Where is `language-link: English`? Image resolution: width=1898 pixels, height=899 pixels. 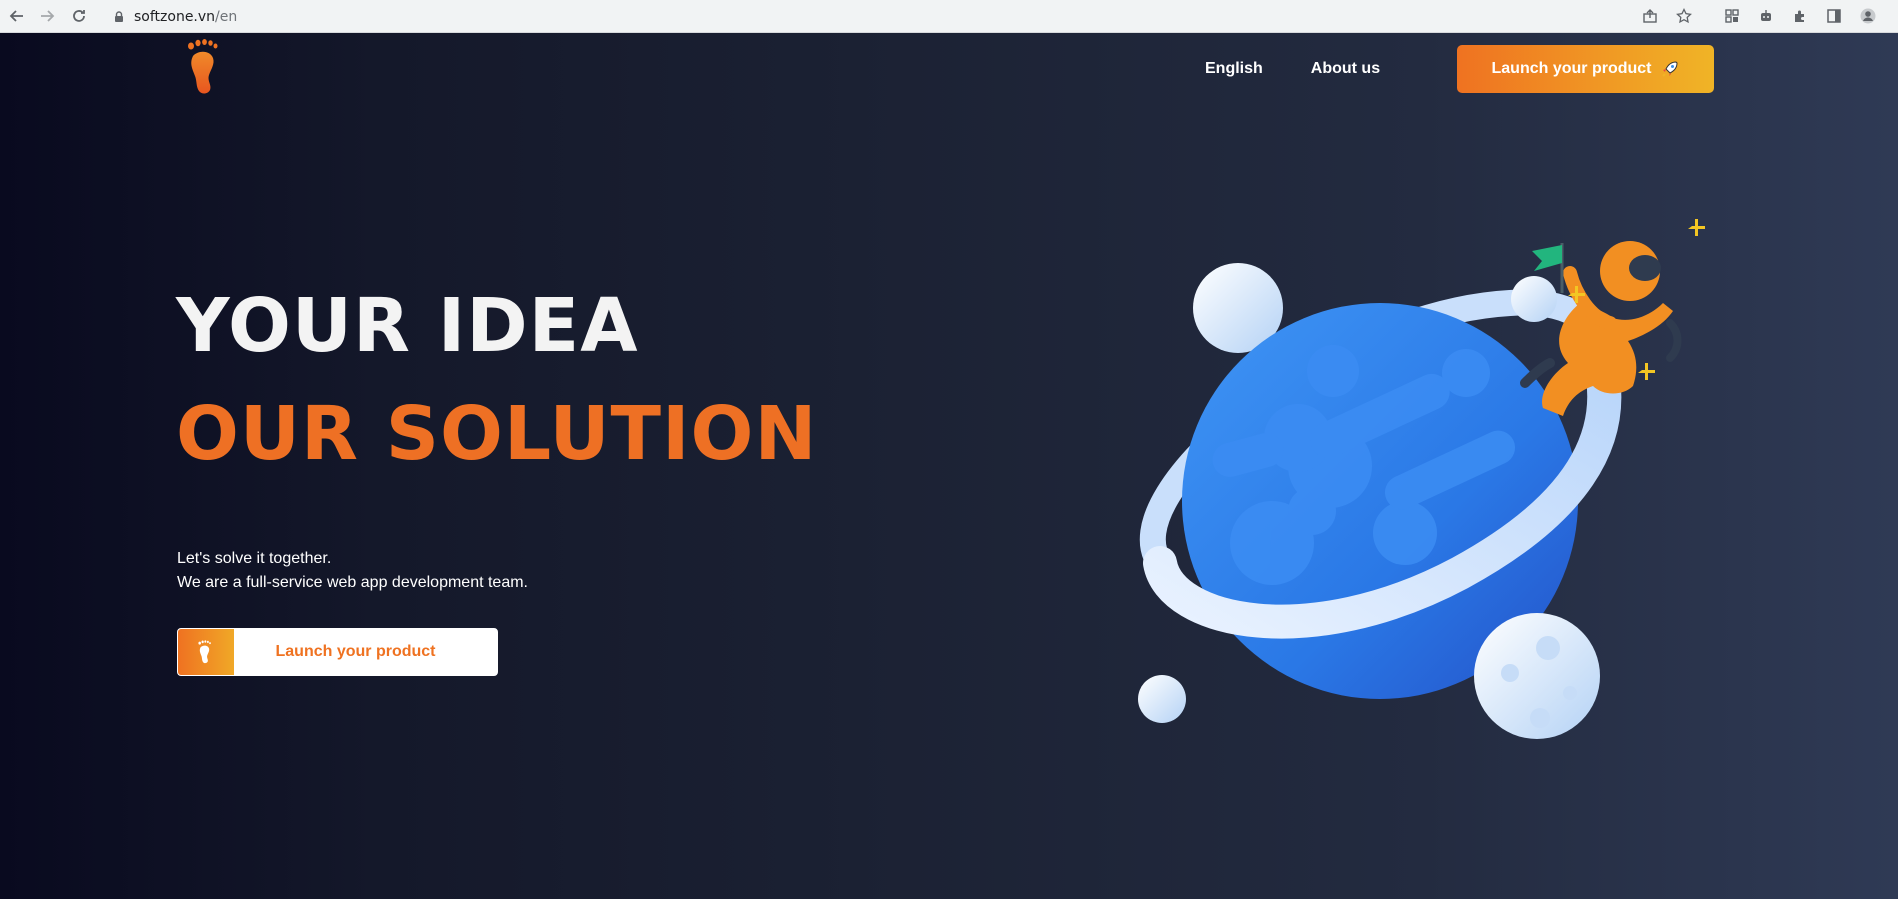 language-link: English is located at coordinates (1234, 69).